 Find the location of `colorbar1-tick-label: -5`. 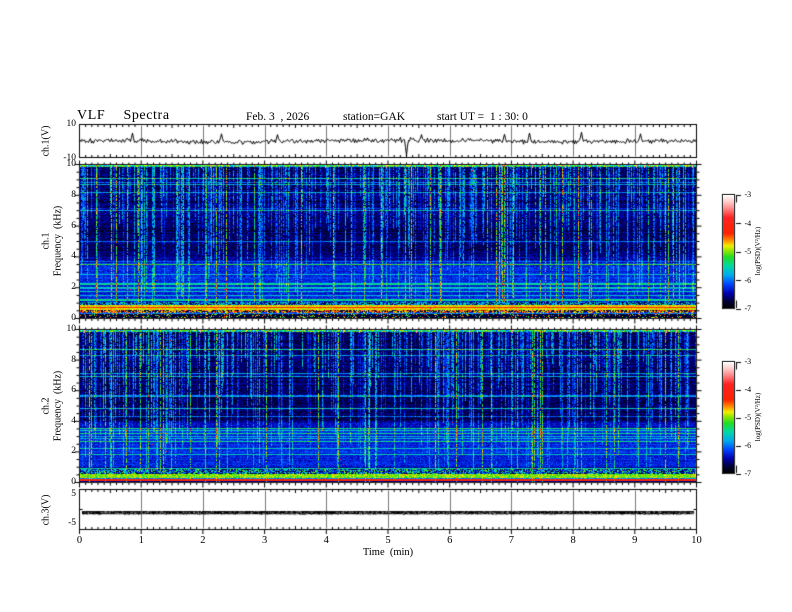

colorbar1-tick-label: -5 is located at coordinates (748, 251).